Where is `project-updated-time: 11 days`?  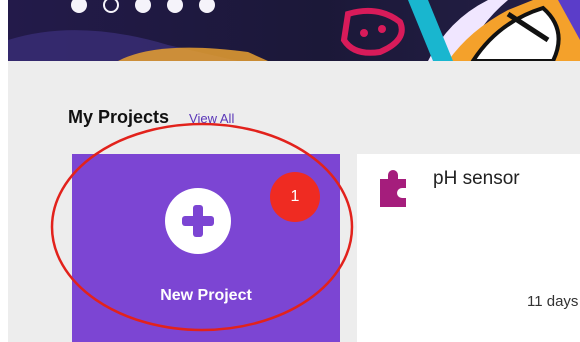
project-updated-time: 11 days is located at coordinates (553, 301).